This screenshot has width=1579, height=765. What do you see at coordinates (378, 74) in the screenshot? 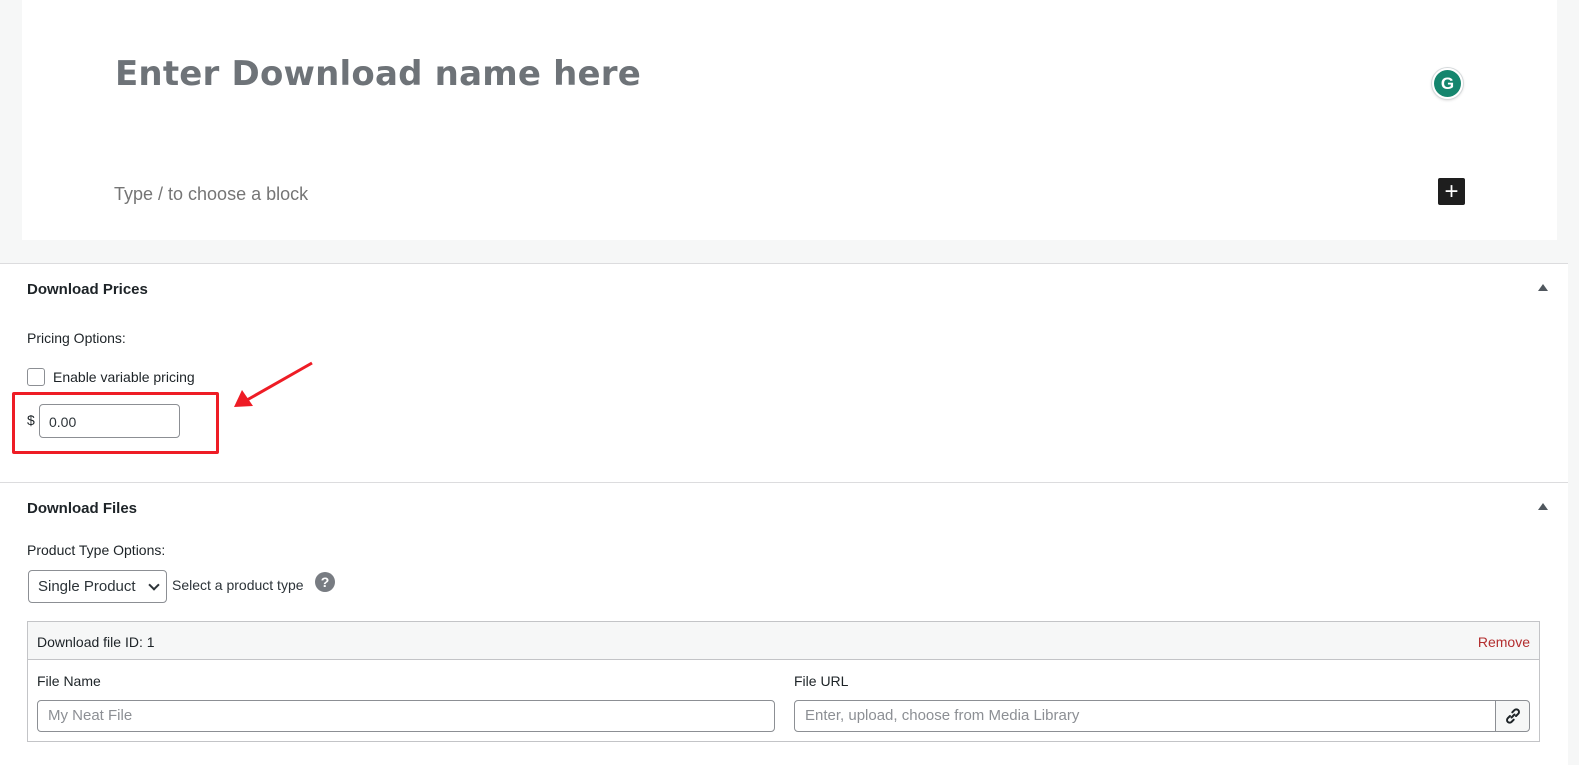
I see `post-title-input: Enter Download name here` at bounding box center [378, 74].